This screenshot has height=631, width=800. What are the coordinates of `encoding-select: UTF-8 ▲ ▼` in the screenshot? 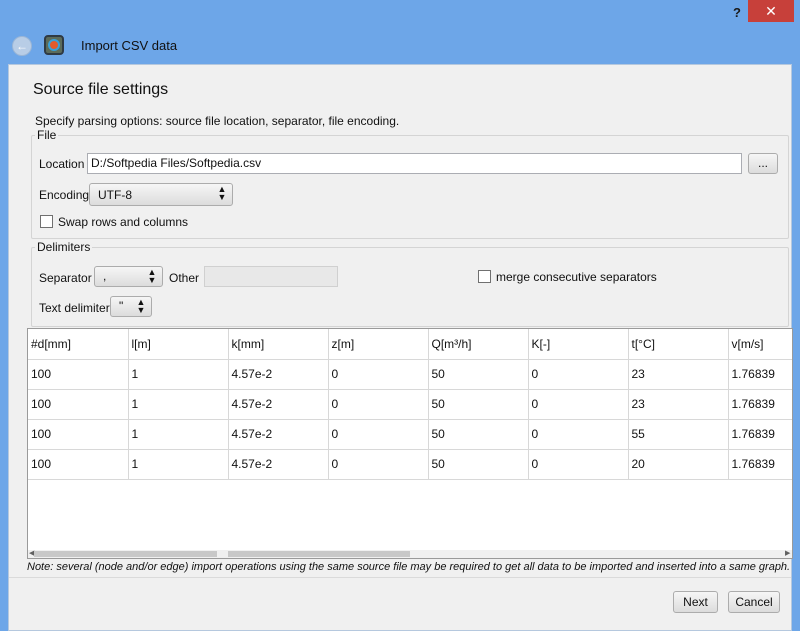 It's located at (161, 194).